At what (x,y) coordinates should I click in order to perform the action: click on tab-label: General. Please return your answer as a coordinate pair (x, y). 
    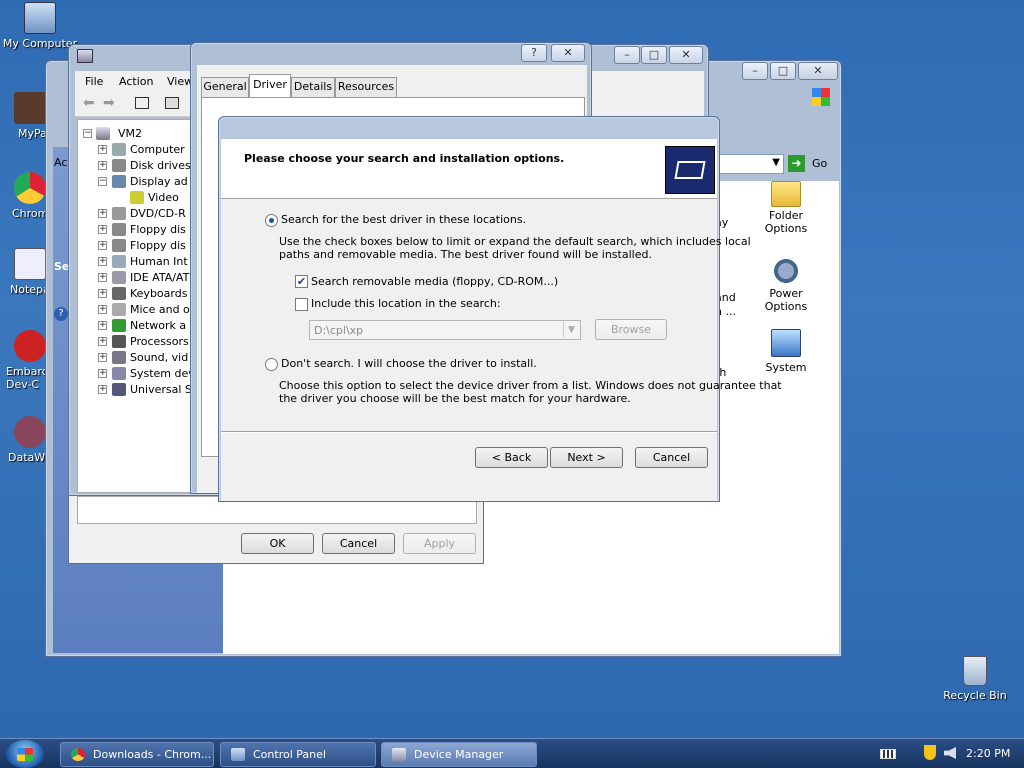
    Looking at the image, I should click on (225, 86).